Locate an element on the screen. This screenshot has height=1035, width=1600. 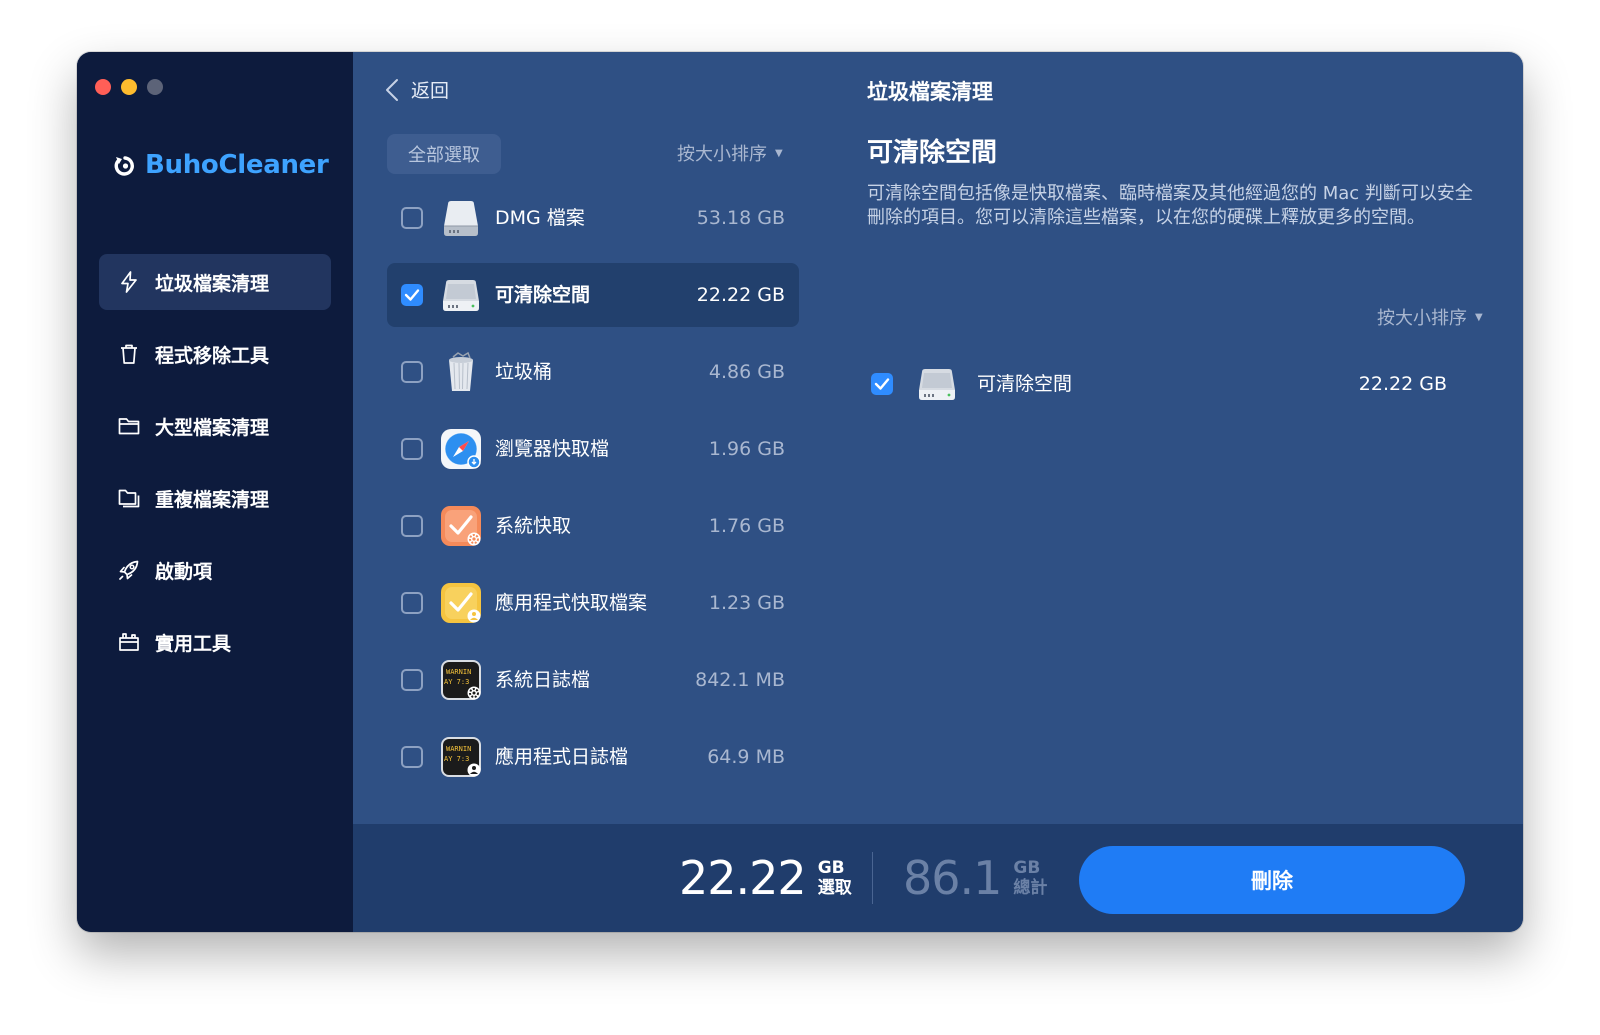
sidebar-item-label: 大型檔案清理 is located at coordinates (212, 427).